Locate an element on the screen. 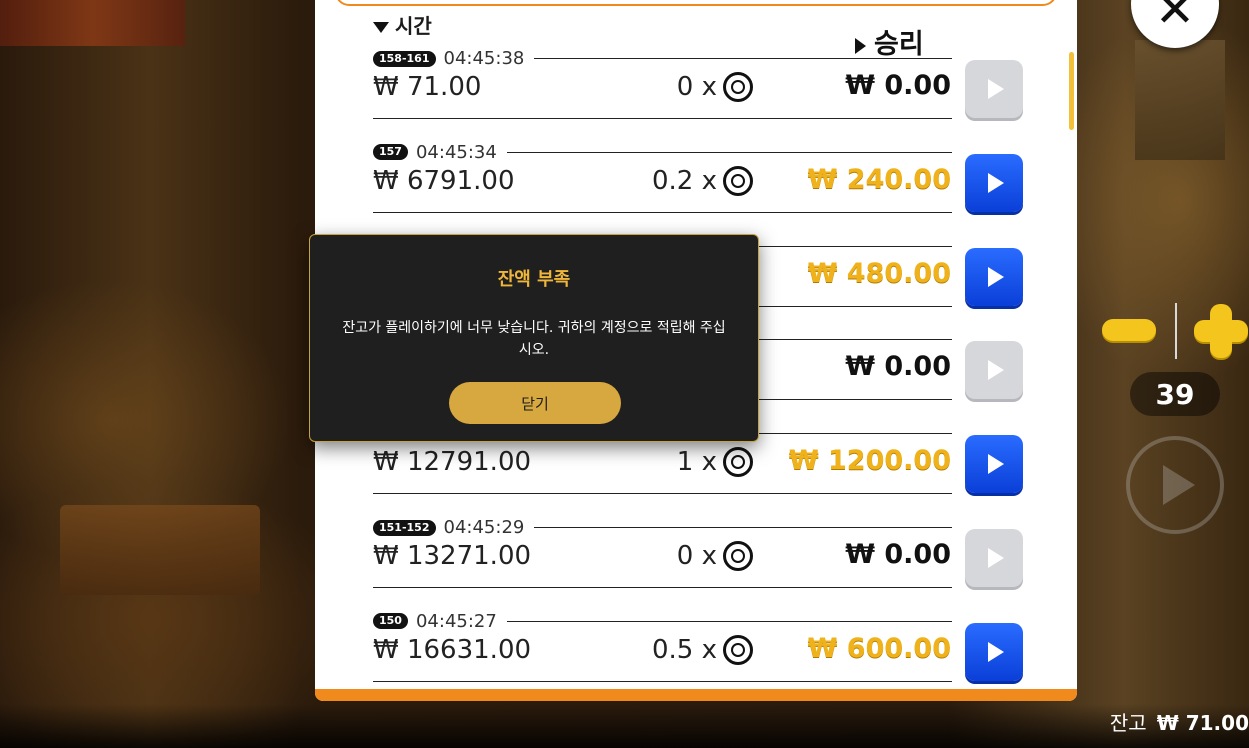 Image resolution: width=1249 pixels, height=748 pixels. bottom-bar is located at coordinates (624, 726).